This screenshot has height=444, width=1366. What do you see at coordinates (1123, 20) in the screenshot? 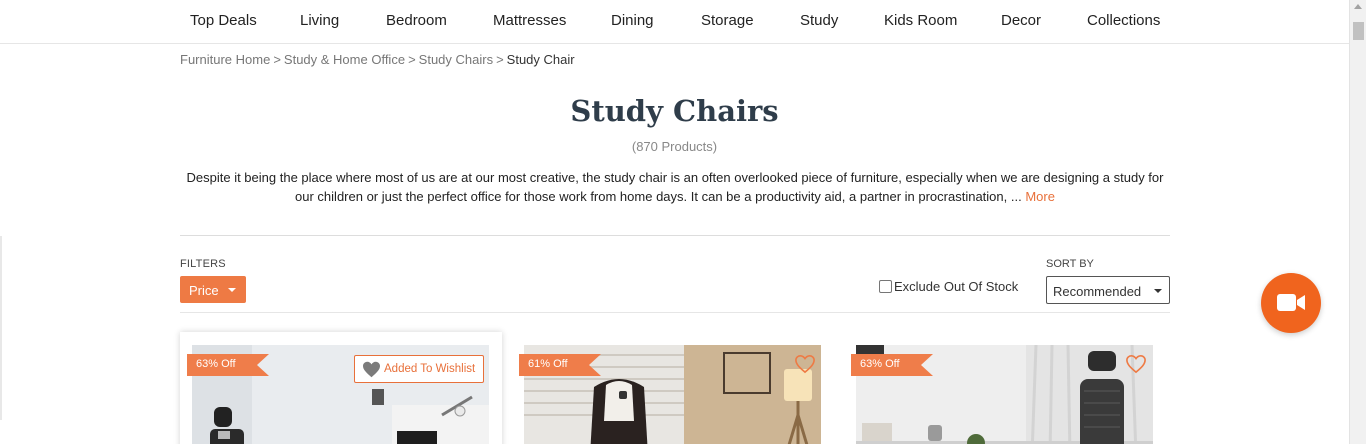
I see `nav-item-collections: Collections` at bounding box center [1123, 20].